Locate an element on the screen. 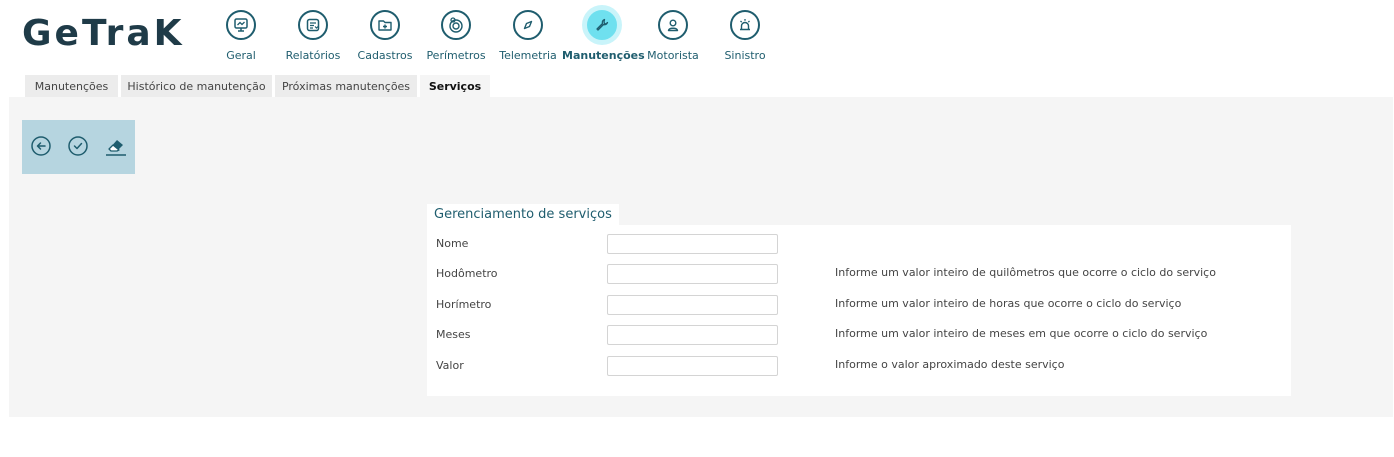 This screenshot has width=1394, height=457. arrow-left-circle-icon is located at coordinates (41, 146).